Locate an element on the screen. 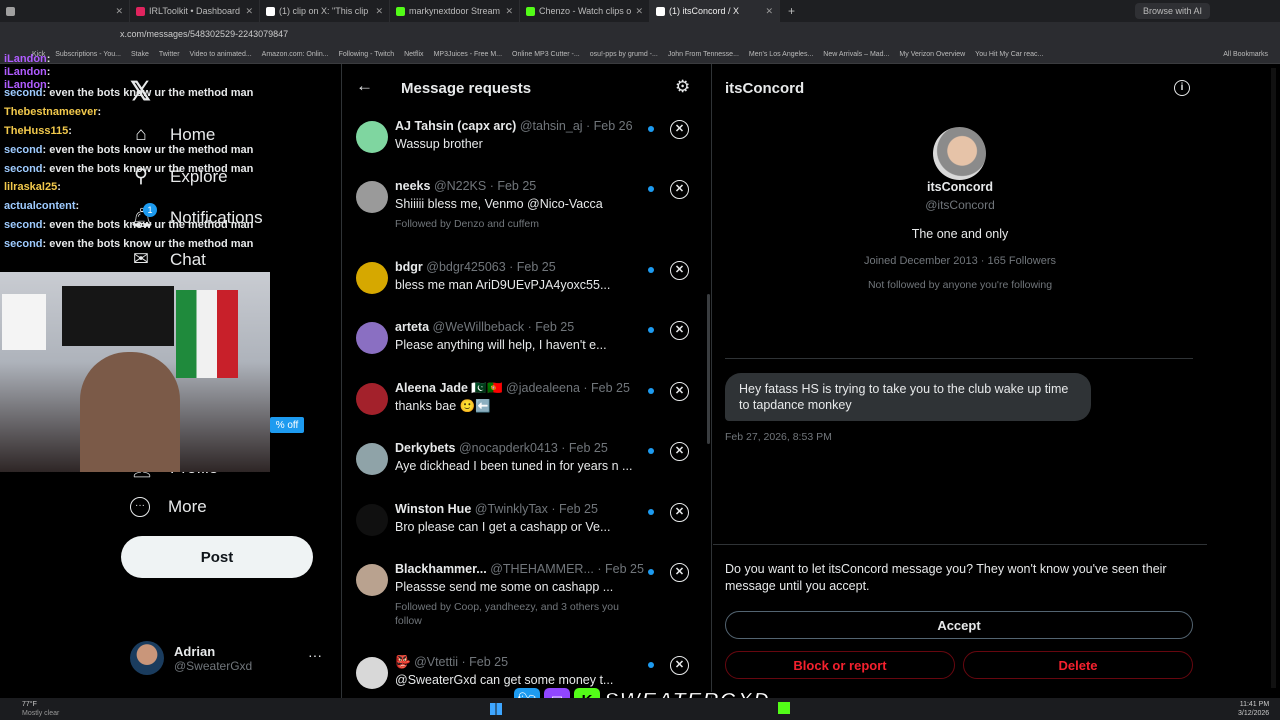 This screenshot has width=1280, height=720. profile-handle: @itsConcord is located at coordinates (960, 205).